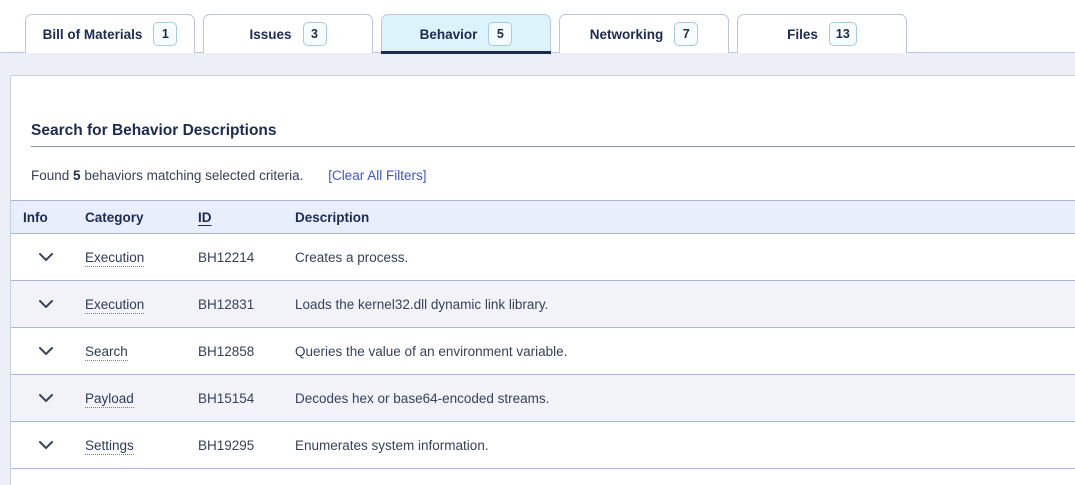  I want to click on tab-behavior: Behavior 5, so click(466, 34).